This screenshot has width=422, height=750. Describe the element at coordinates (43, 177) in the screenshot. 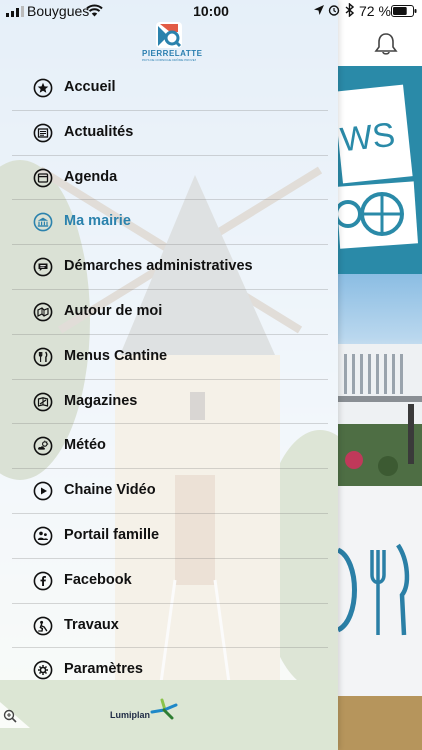

I see `calendar-icon` at that location.